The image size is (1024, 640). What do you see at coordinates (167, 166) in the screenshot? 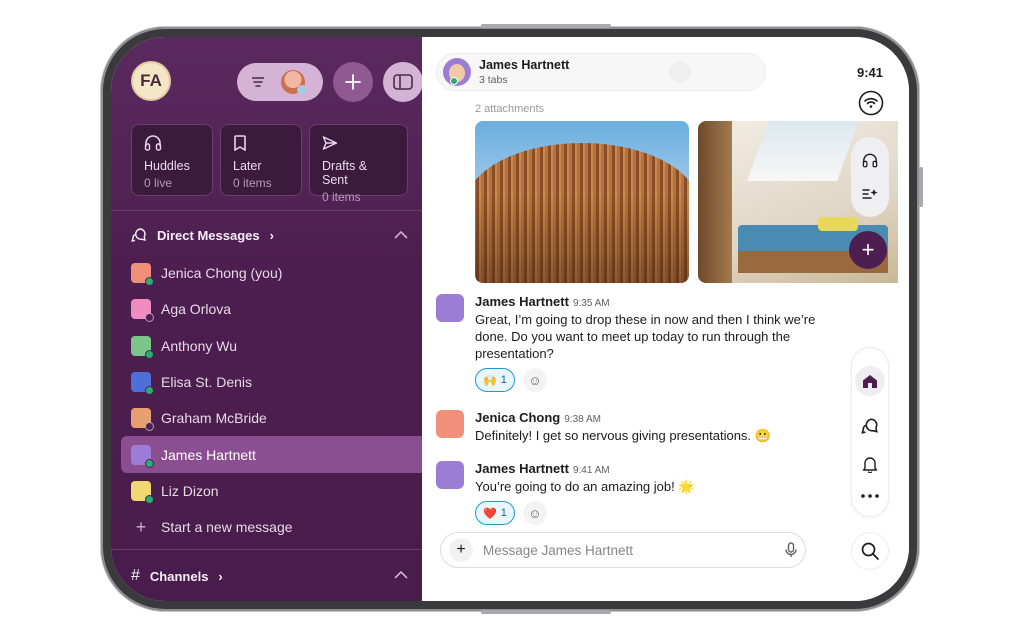
I see `card-label: Huddles` at bounding box center [167, 166].